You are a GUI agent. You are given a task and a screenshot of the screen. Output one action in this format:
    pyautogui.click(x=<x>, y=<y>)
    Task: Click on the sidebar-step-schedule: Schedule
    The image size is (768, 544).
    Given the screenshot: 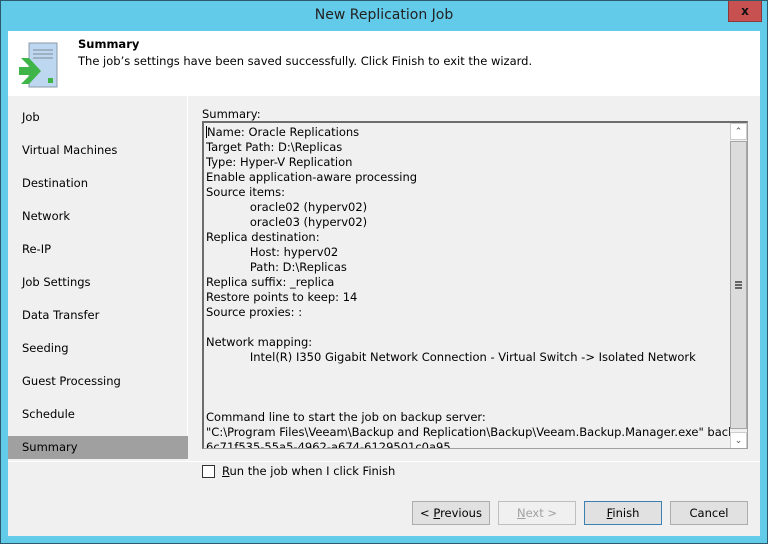 What is the action you would take?
    pyautogui.click(x=98, y=414)
    